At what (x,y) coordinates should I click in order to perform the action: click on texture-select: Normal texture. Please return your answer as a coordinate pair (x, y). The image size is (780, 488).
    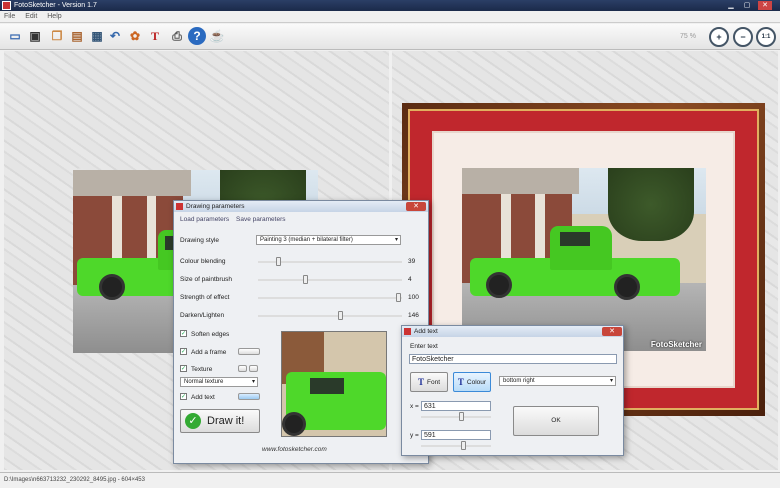
    Looking at the image, I should click on (219, 382).